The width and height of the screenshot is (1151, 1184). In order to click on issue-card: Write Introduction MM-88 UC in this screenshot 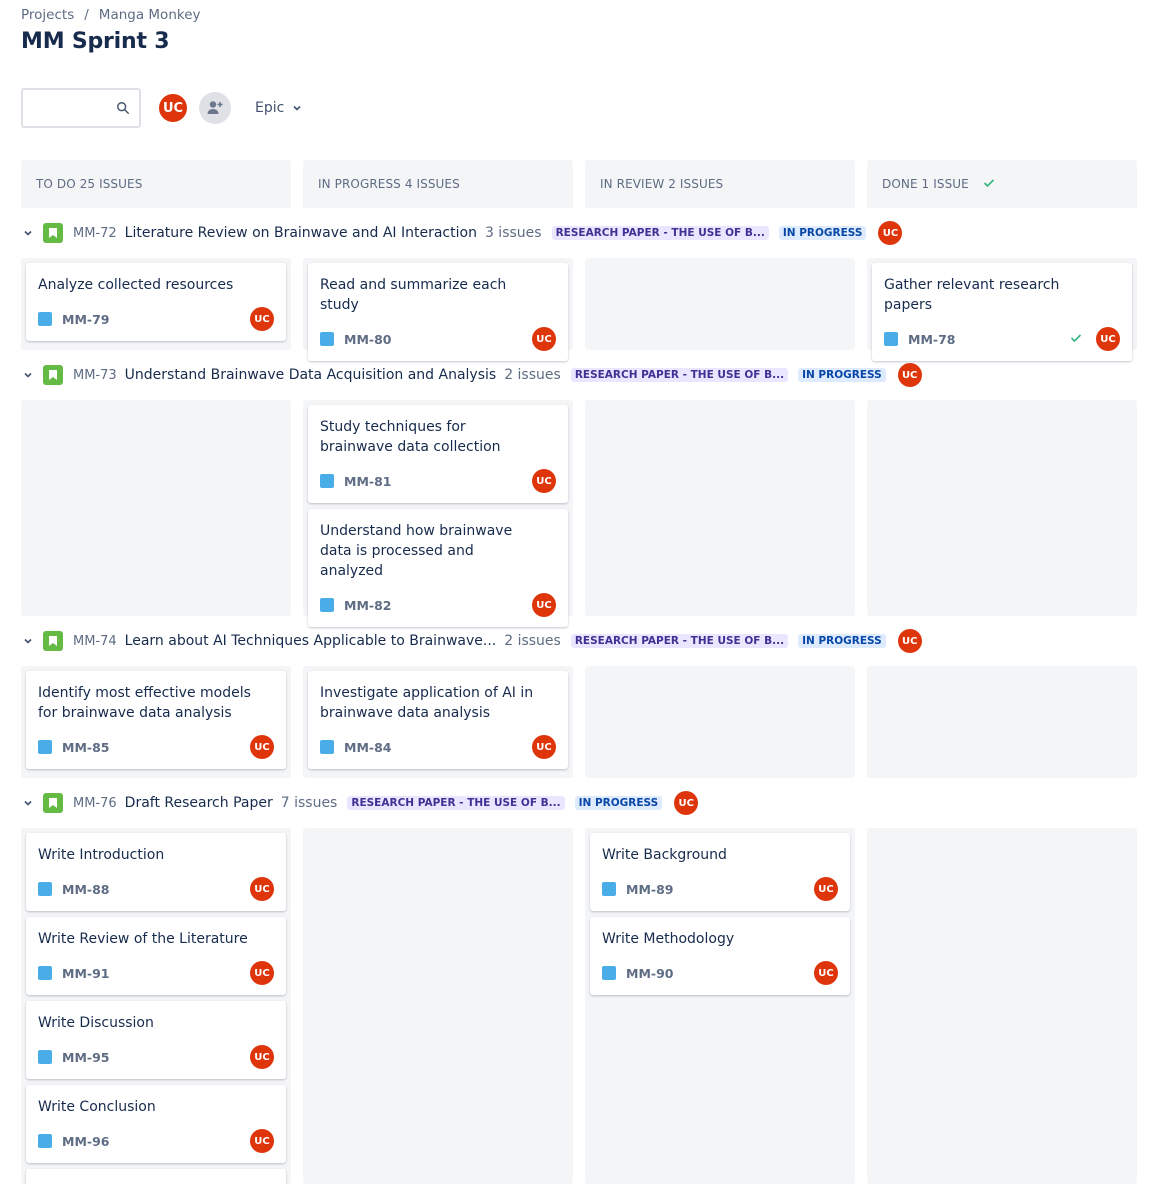, I will do `click(156, 872)`.